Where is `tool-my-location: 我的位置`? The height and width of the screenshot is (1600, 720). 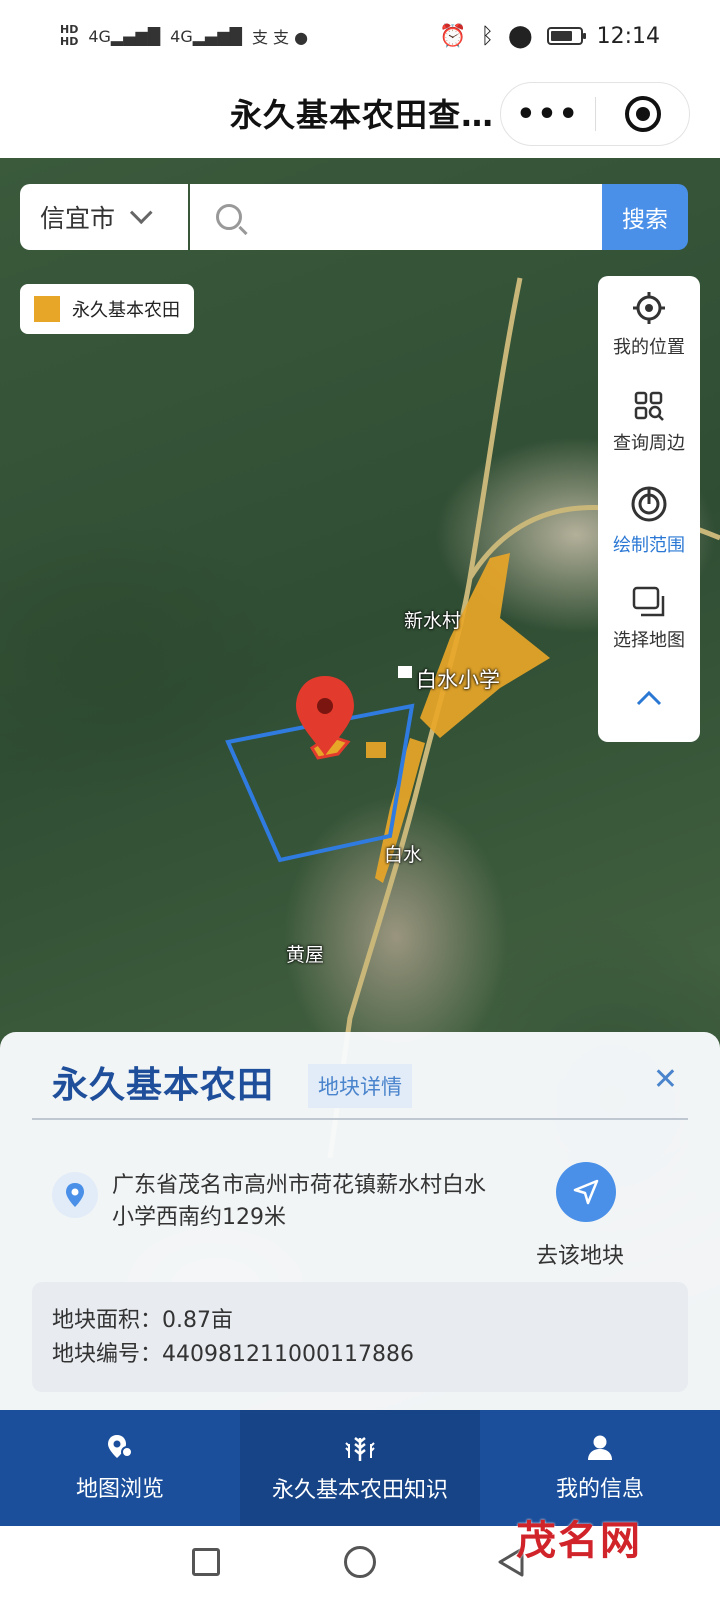
tool-my-location: 我的位置 is located at coordinates (649, 325).